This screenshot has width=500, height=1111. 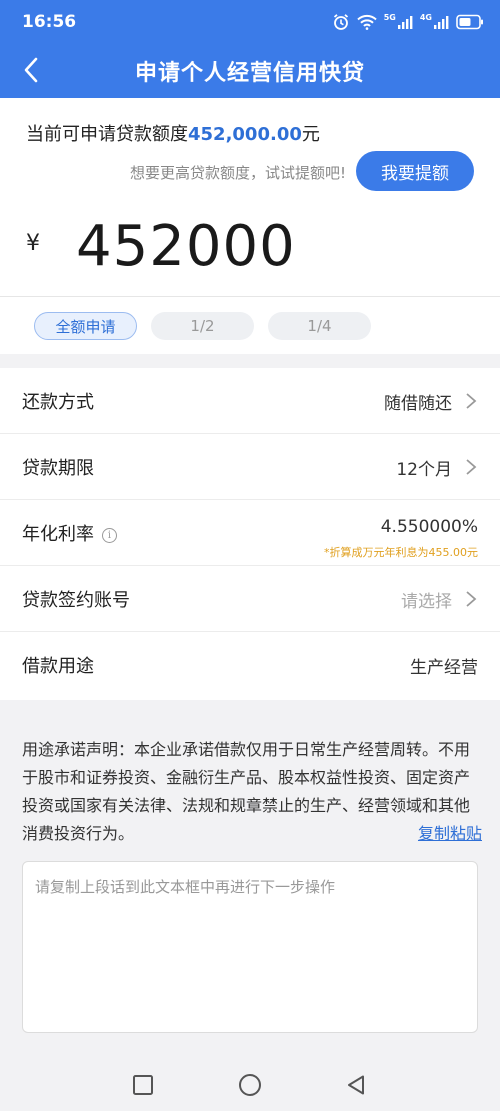 I want to click on status-time: 16:56, so click(x=49, y=22).